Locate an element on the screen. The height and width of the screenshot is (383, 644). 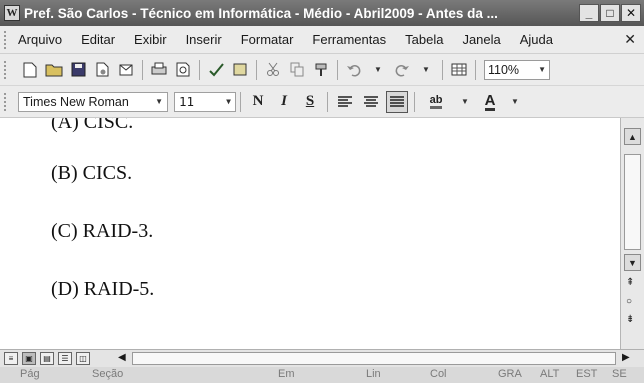
font-size-select: 11 ▼ is located at coordinates (205, 101).